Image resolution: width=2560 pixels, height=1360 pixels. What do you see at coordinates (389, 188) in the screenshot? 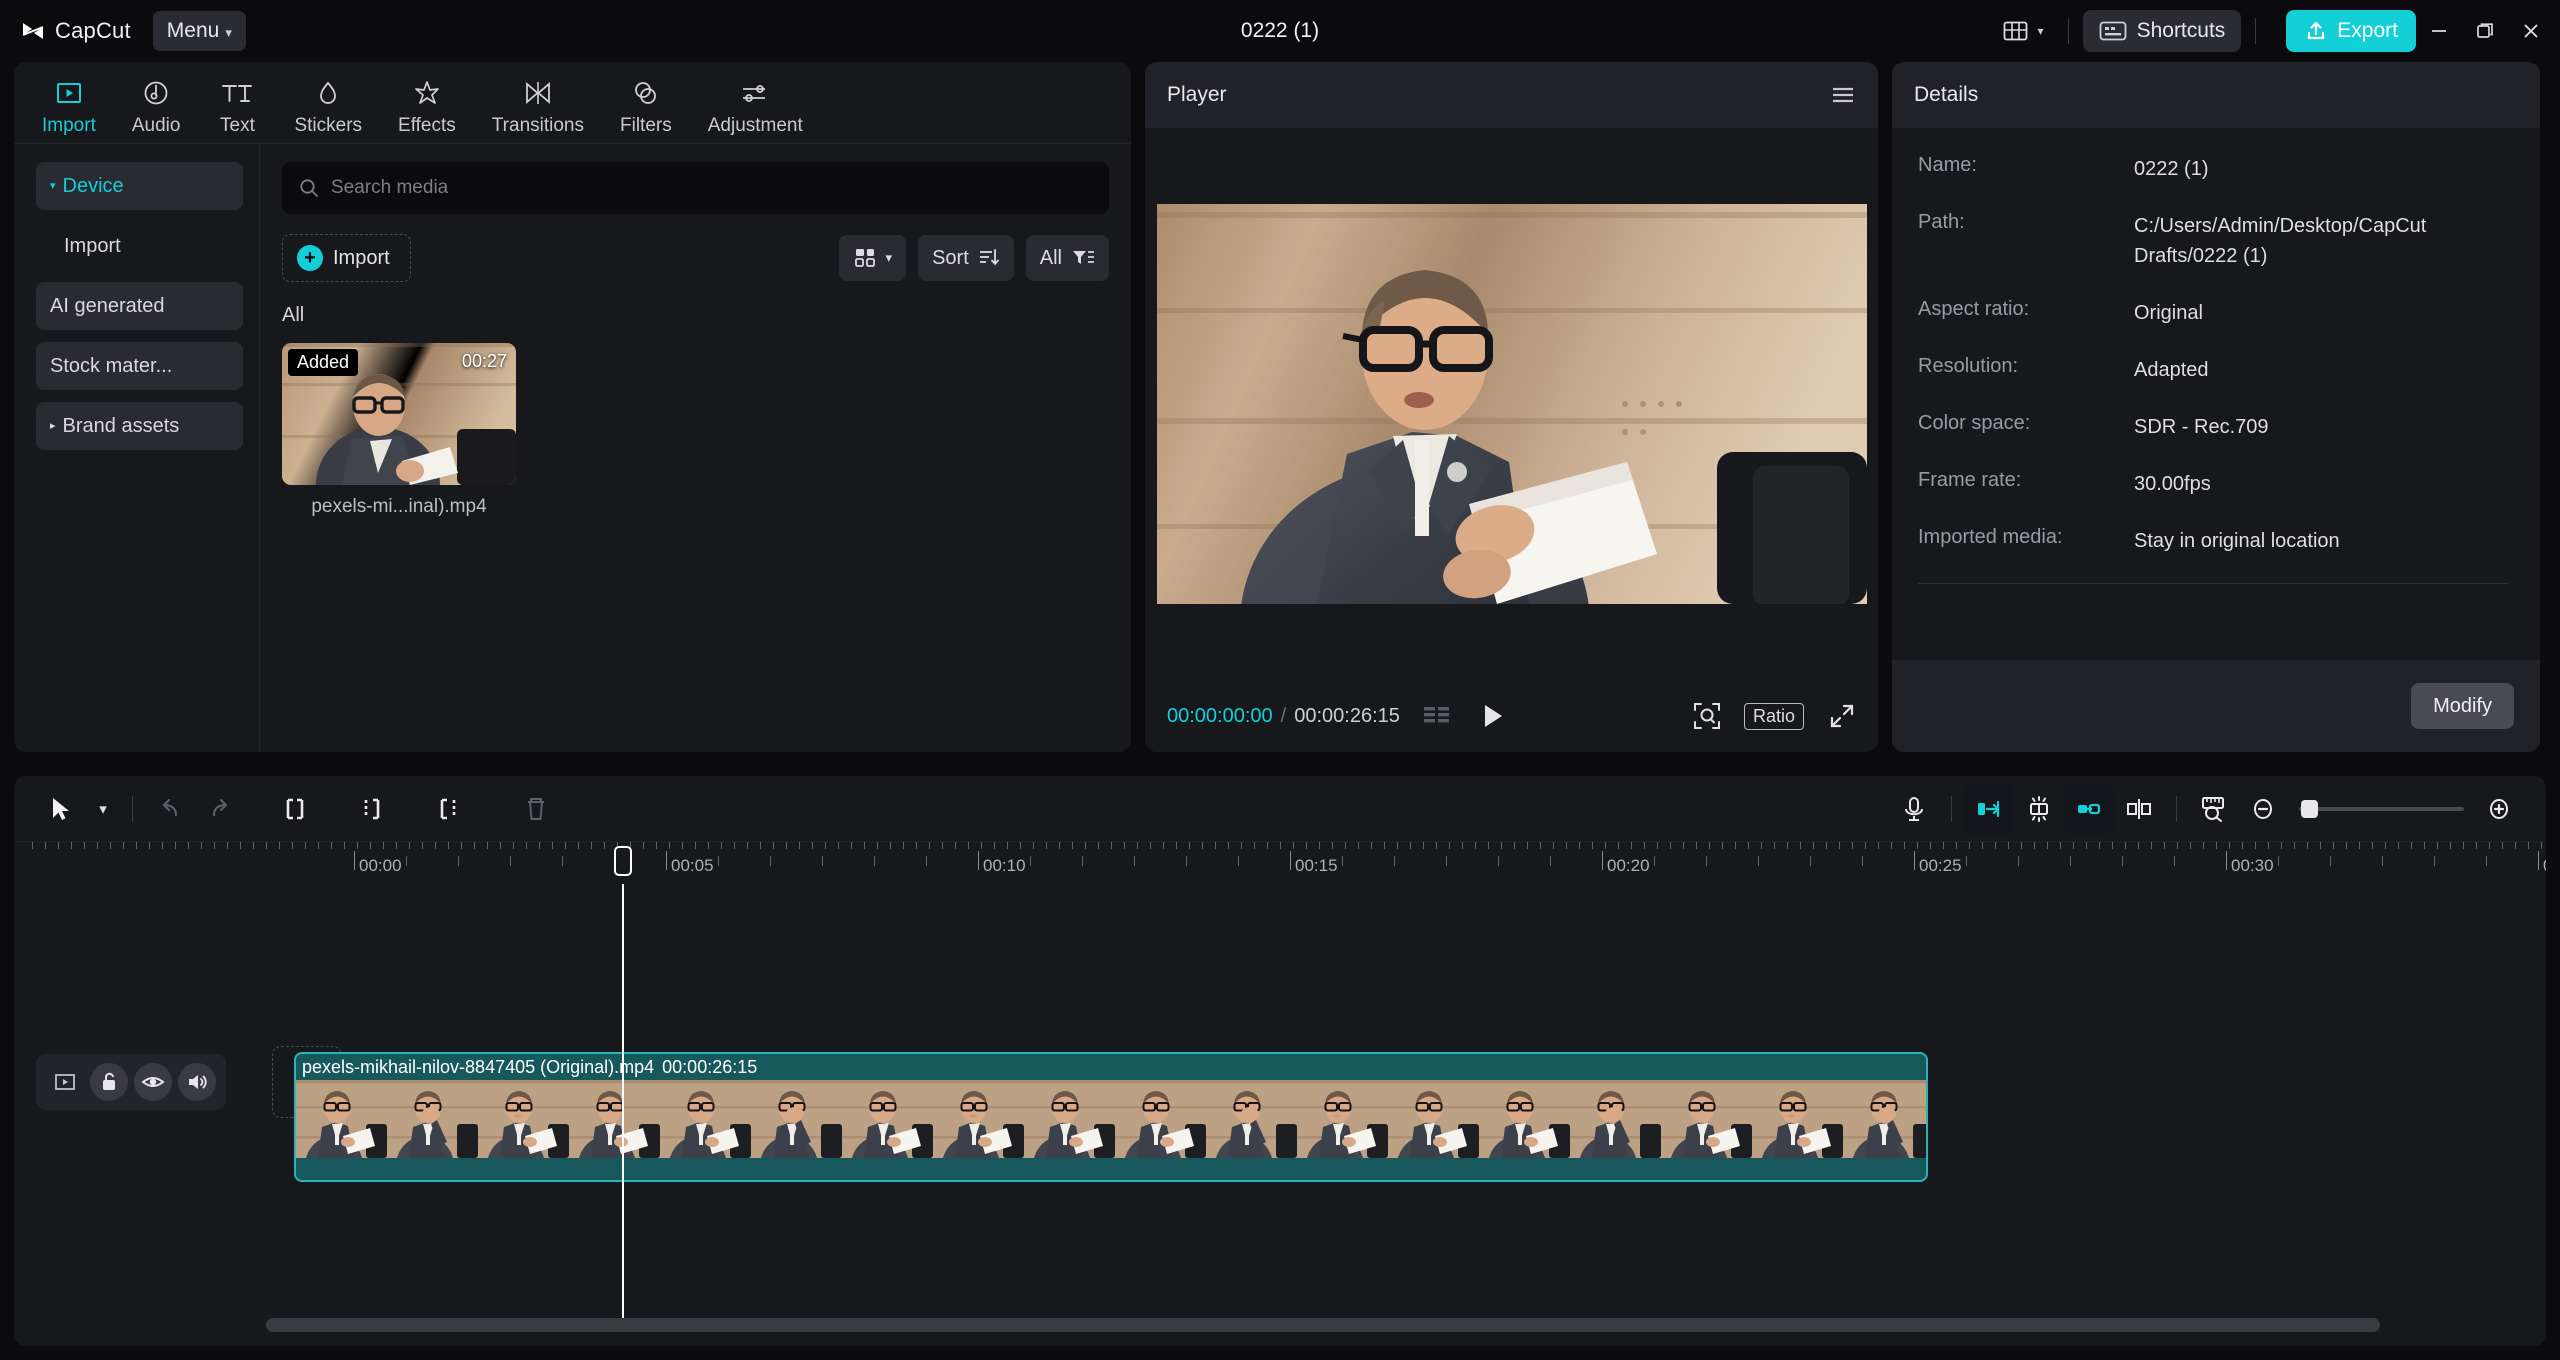
I see `search-input: Search media` at bounding box center [389, 188].